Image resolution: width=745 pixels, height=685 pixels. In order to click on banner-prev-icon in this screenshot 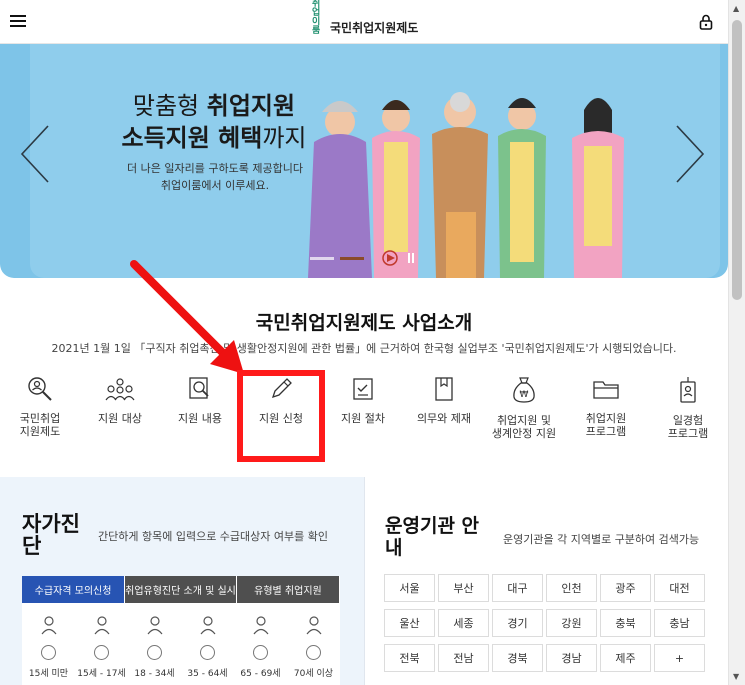, I will do `click(35, 154)`.